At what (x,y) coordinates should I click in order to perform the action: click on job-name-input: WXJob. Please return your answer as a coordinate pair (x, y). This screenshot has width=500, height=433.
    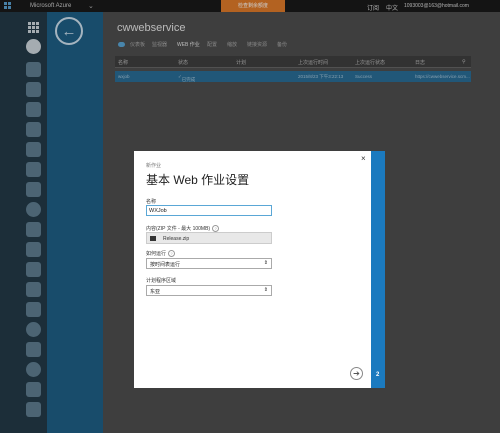
    Looking at the image, I should click on (209, 210).